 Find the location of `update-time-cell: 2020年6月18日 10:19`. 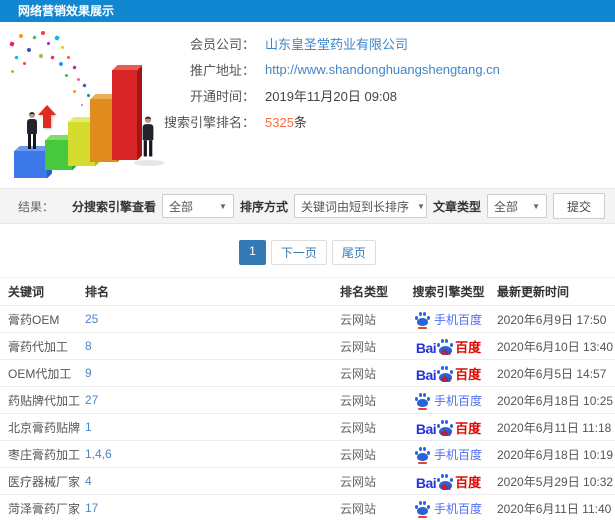

update-time-cell: 2020年6月18日 10:19 is located at coordinates (555, 454).